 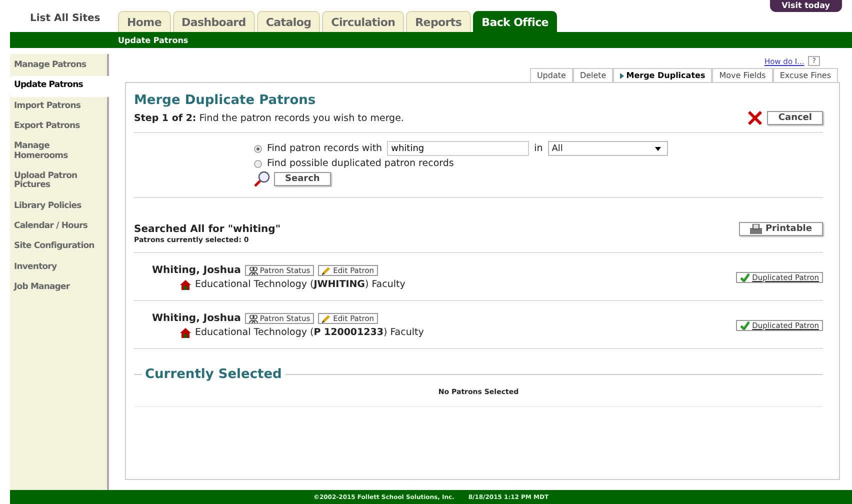 What do you see at coordinates (551, 75) in the screenshot?
I see `sub-tab: Update` at bounding box center [551, 75].